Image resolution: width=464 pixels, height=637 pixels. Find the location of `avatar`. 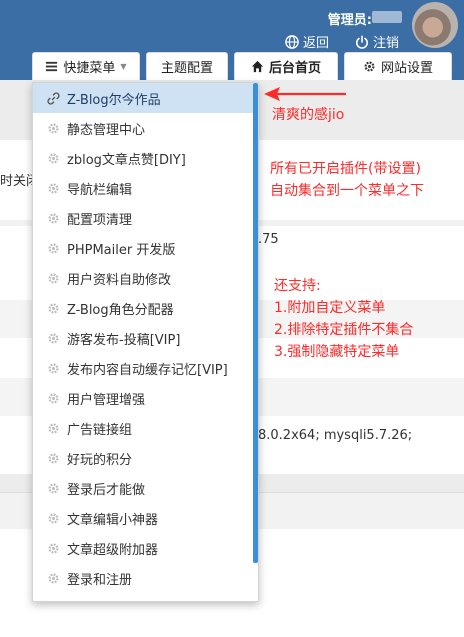

avatar is located at coordinates (435, 25).